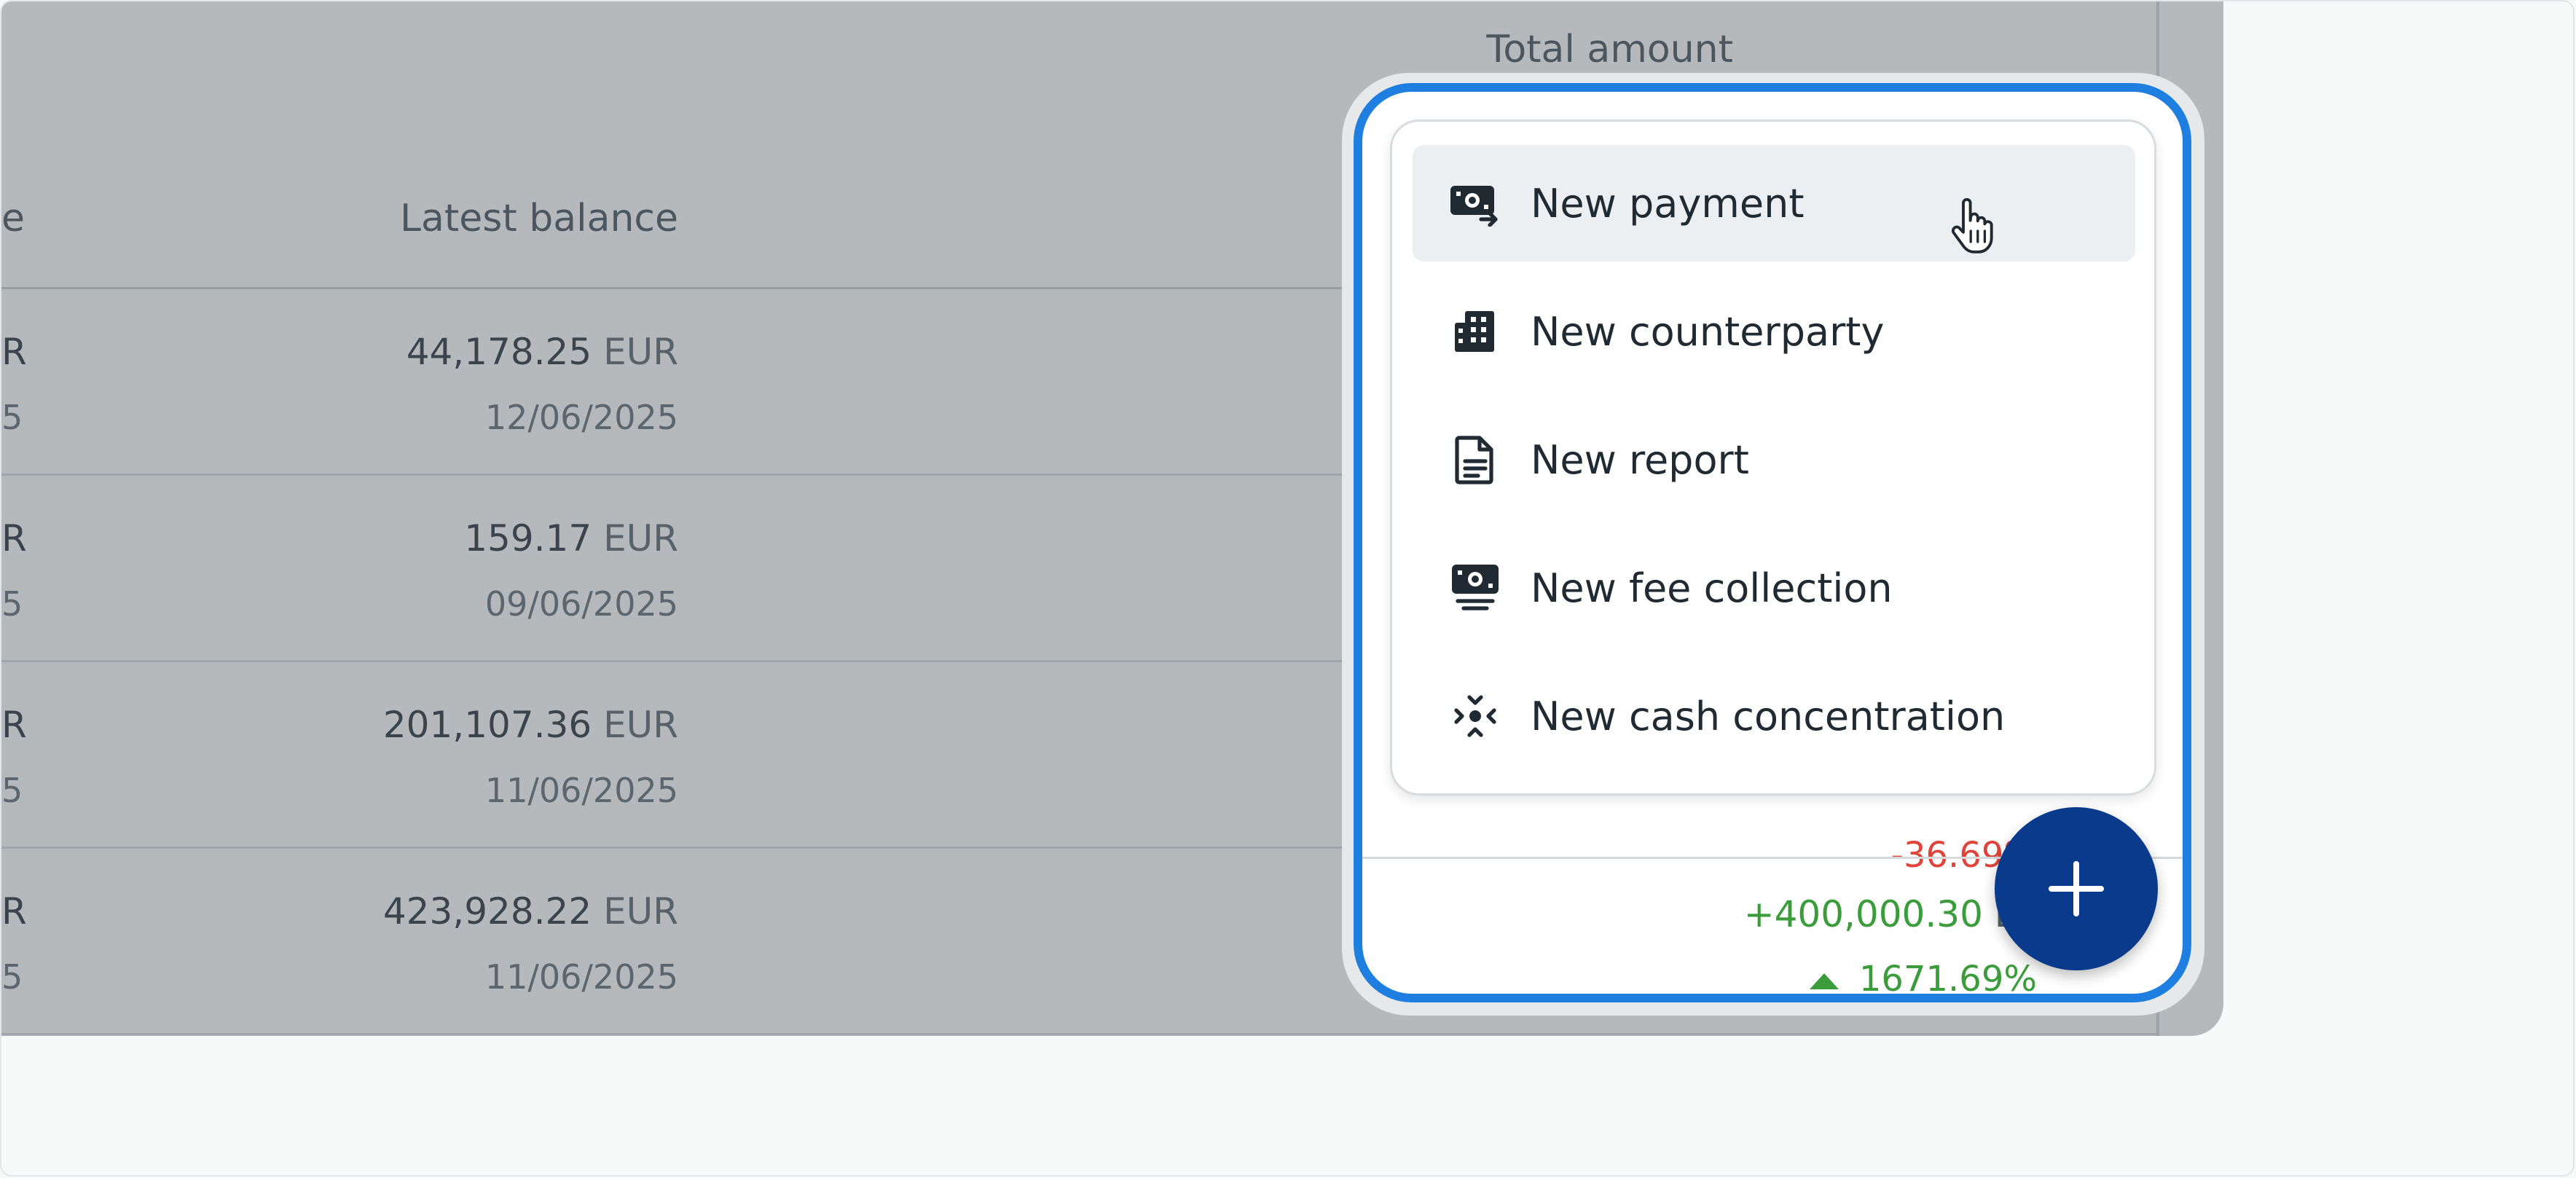  Describe the element at coordinates (1475, 460) in the screenshot. I see `document-icon` at that location.